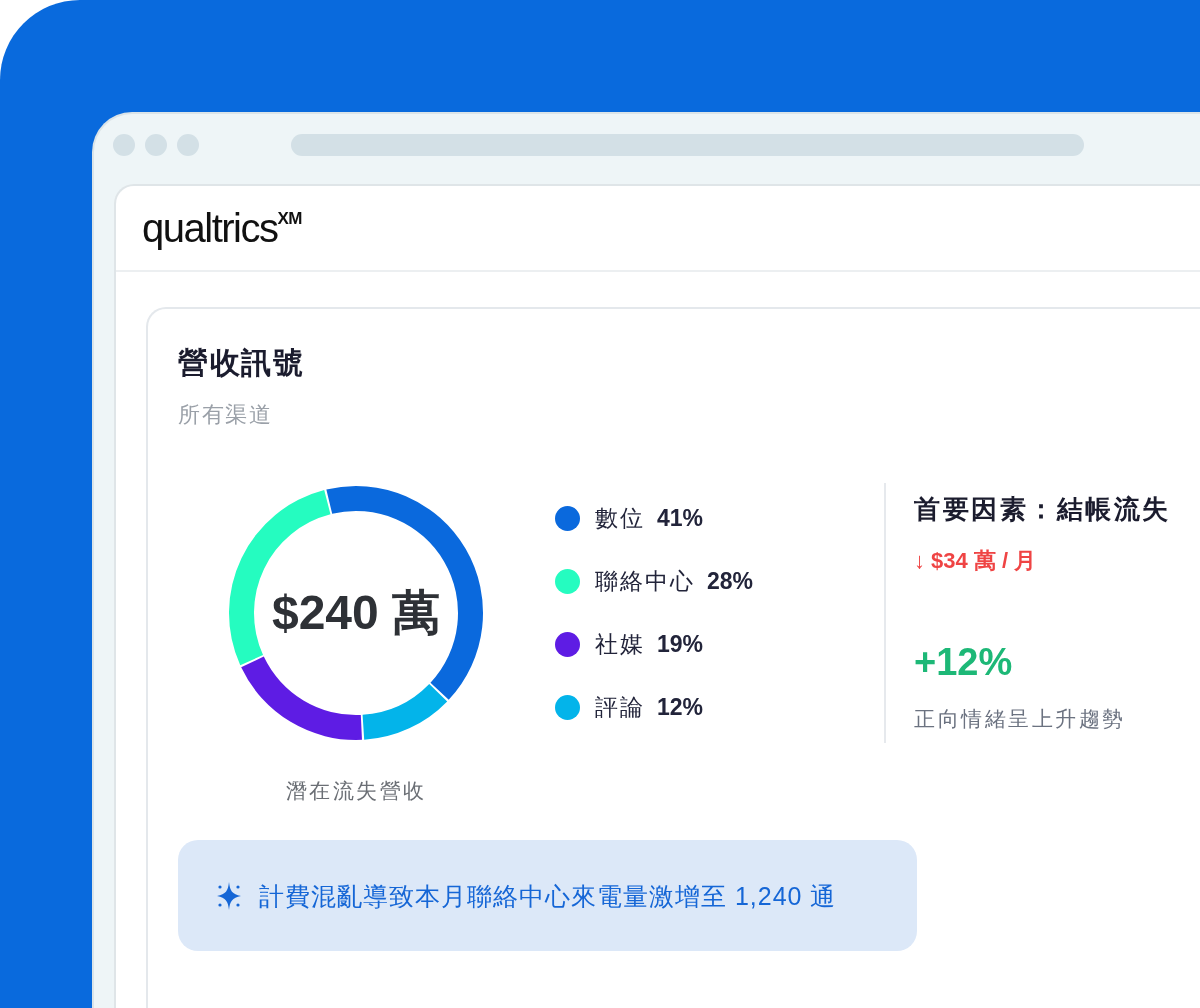 The image size is (1200, 1008). What do you see at coordinates (680, 644) in the screenshot?
I see `legend-value: 19%` at bounding box center [680, 644].